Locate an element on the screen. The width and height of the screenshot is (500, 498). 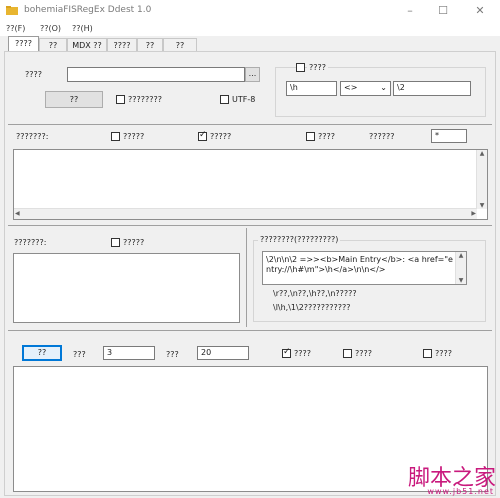
utf8-label: UTF-8 is located at coordinates (244, 99).